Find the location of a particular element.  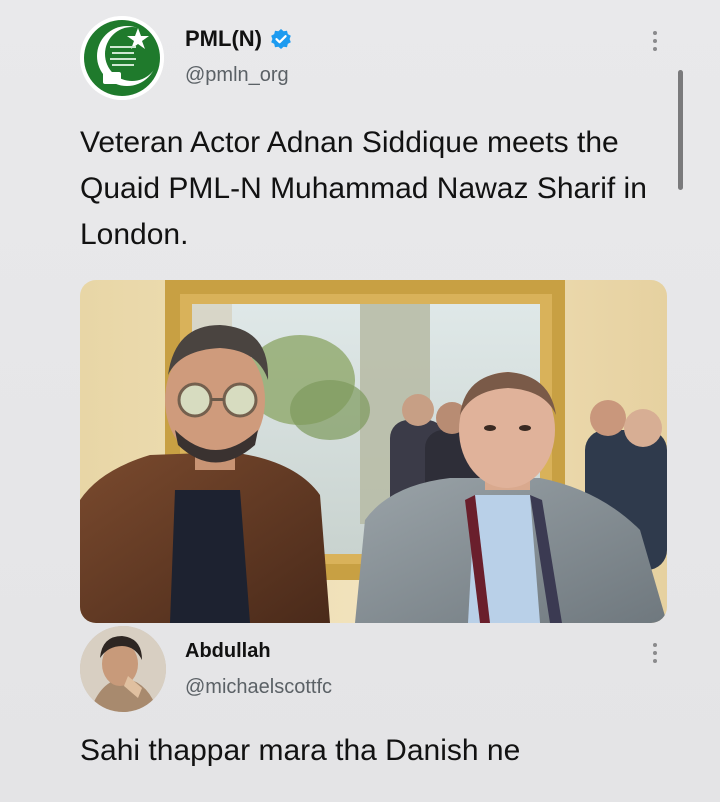

scrollbar-thumb is located at coordinates (680, 130).